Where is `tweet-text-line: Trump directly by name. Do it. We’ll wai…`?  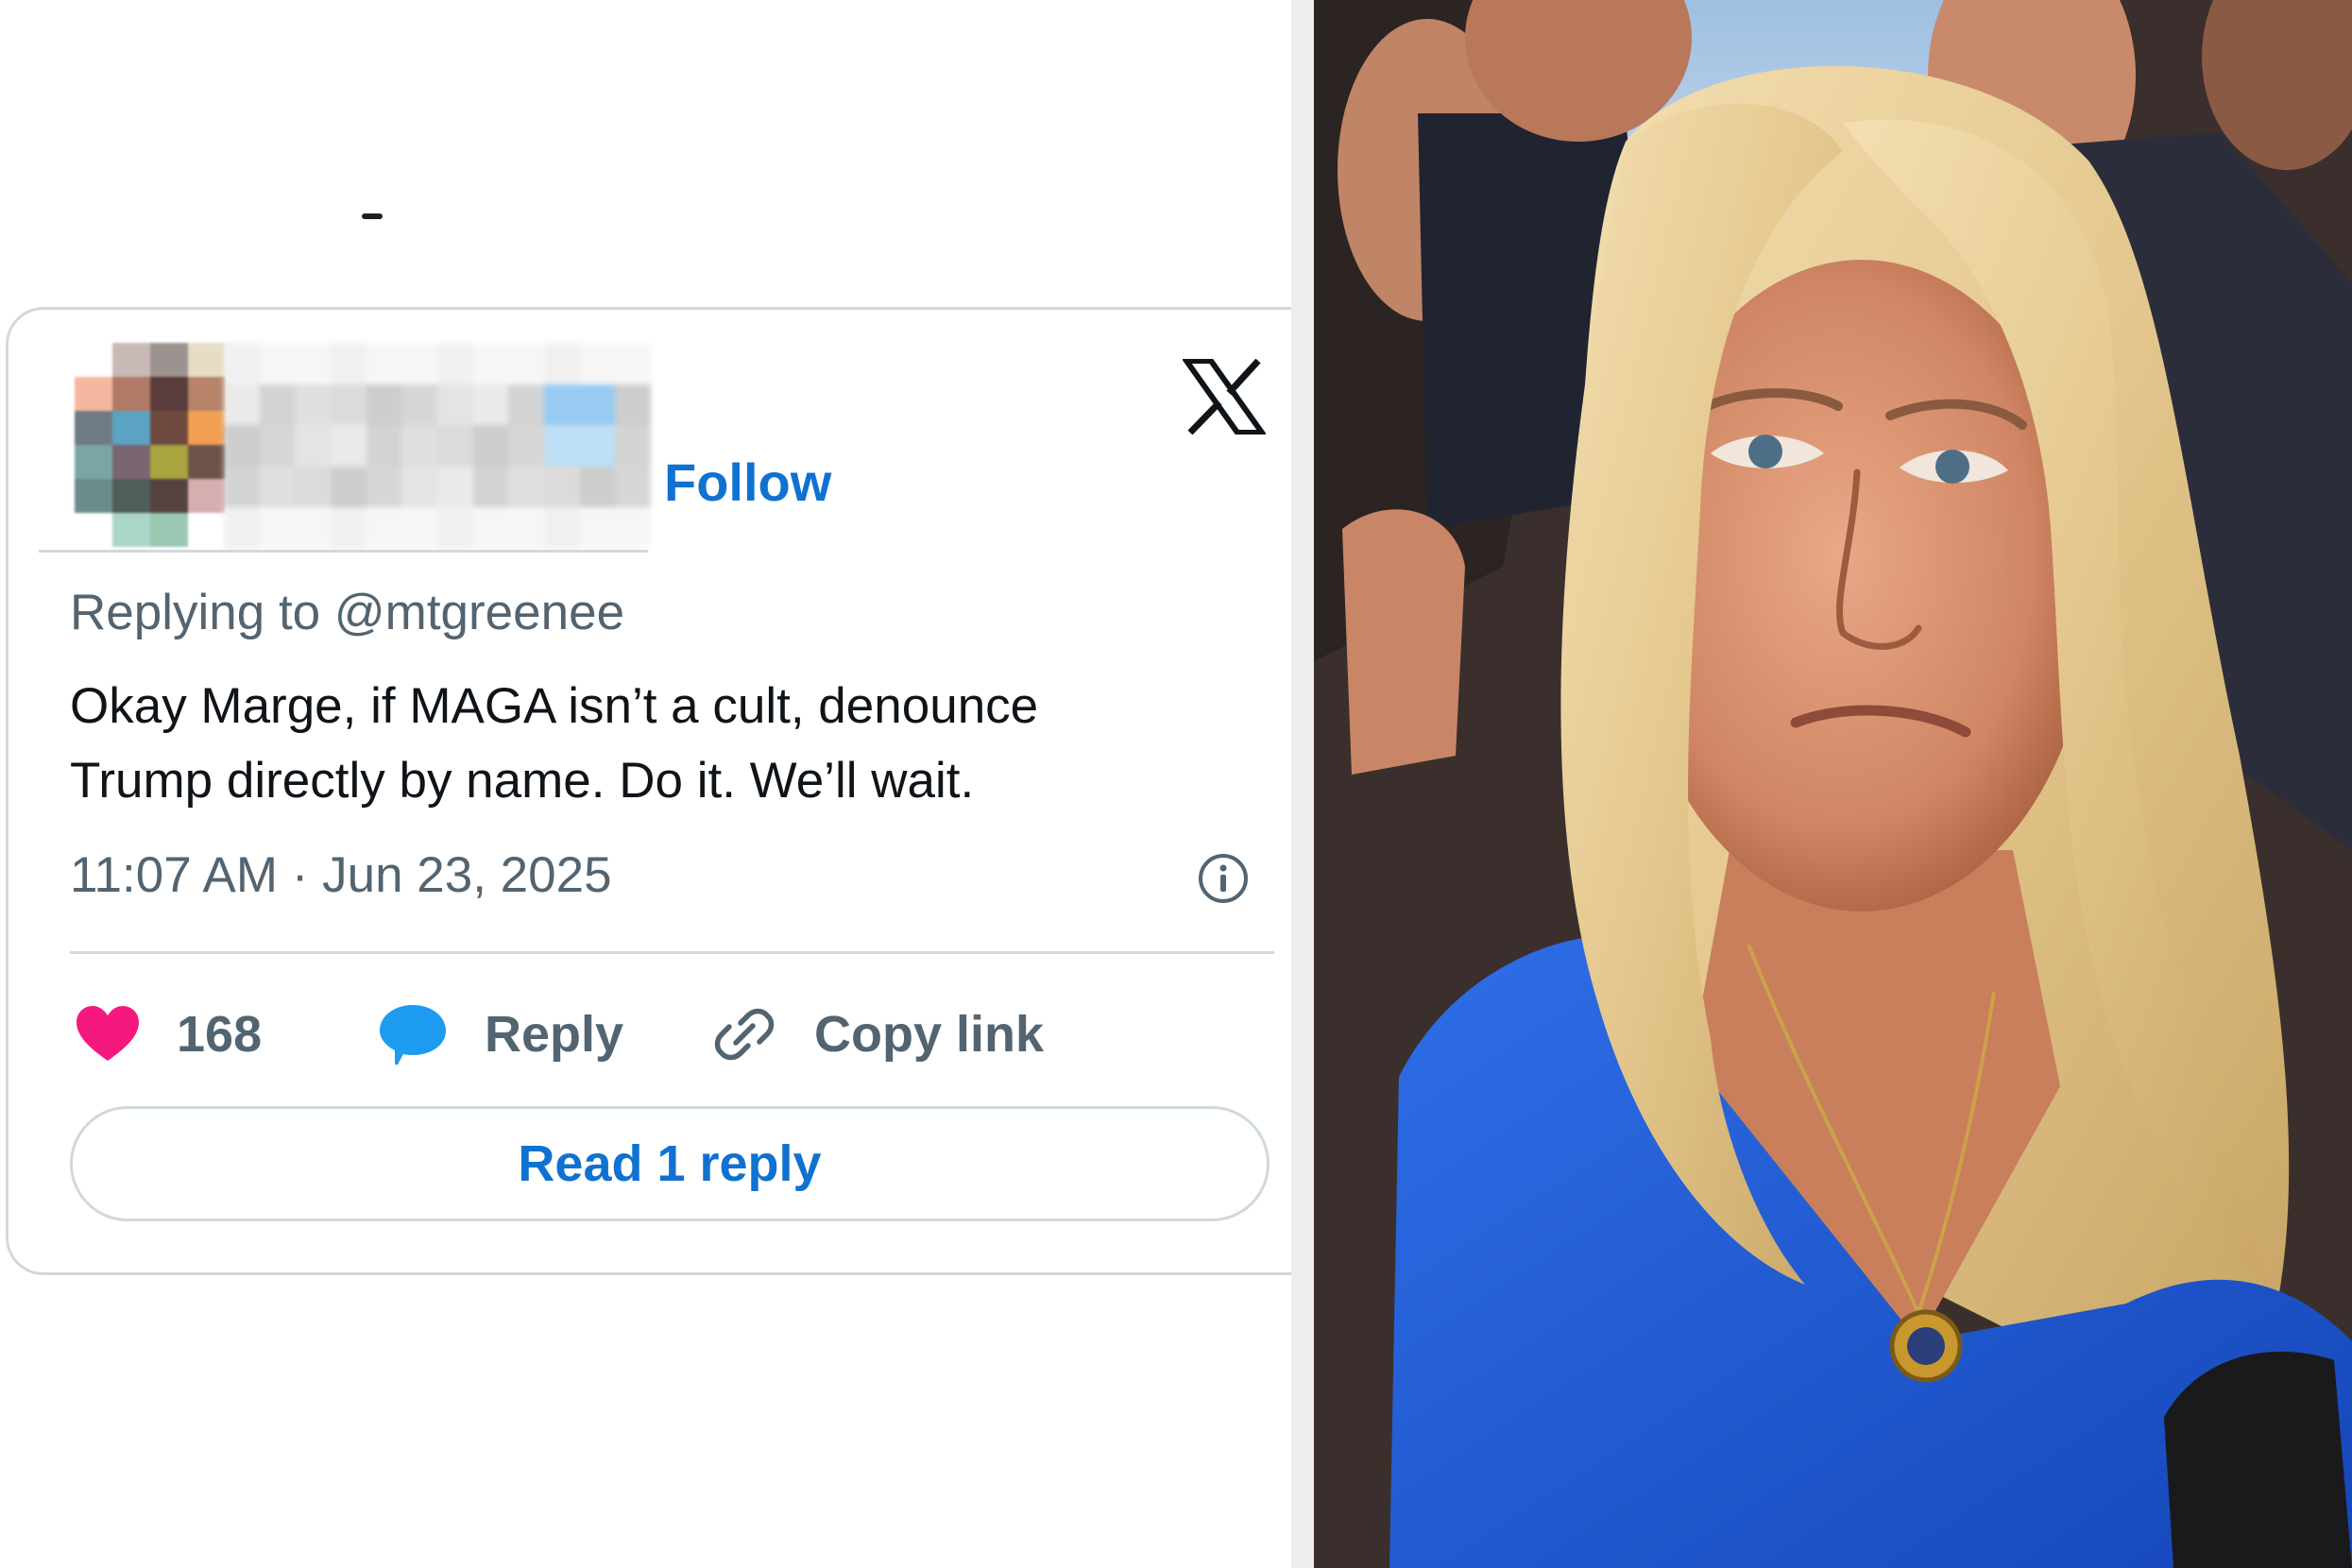 tweet-text-line: Trump directly by name. Do it. We’ll wai… is located at coordinates (522, 781).